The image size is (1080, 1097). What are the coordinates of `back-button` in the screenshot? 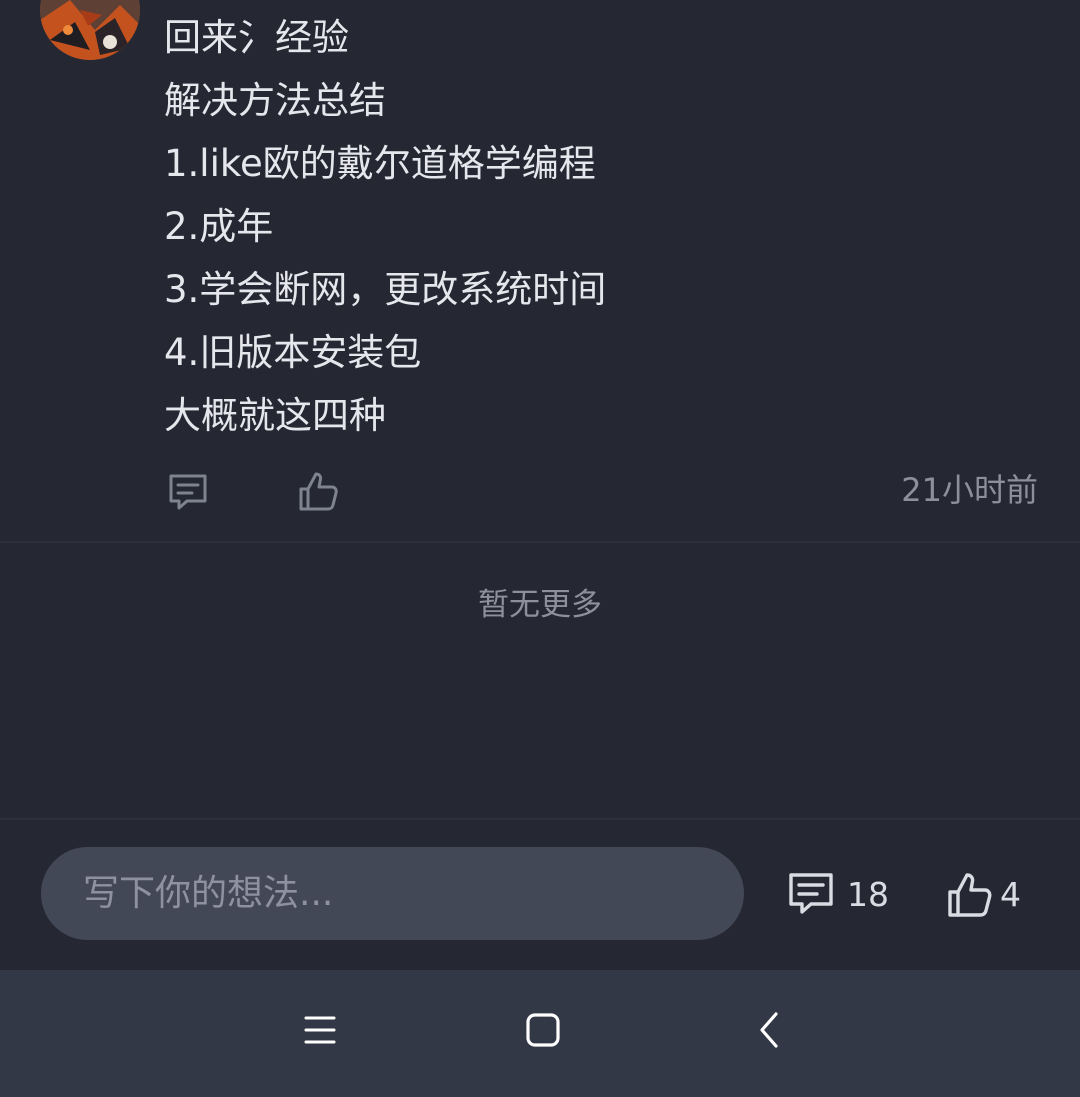 It's located at (770, 1030).